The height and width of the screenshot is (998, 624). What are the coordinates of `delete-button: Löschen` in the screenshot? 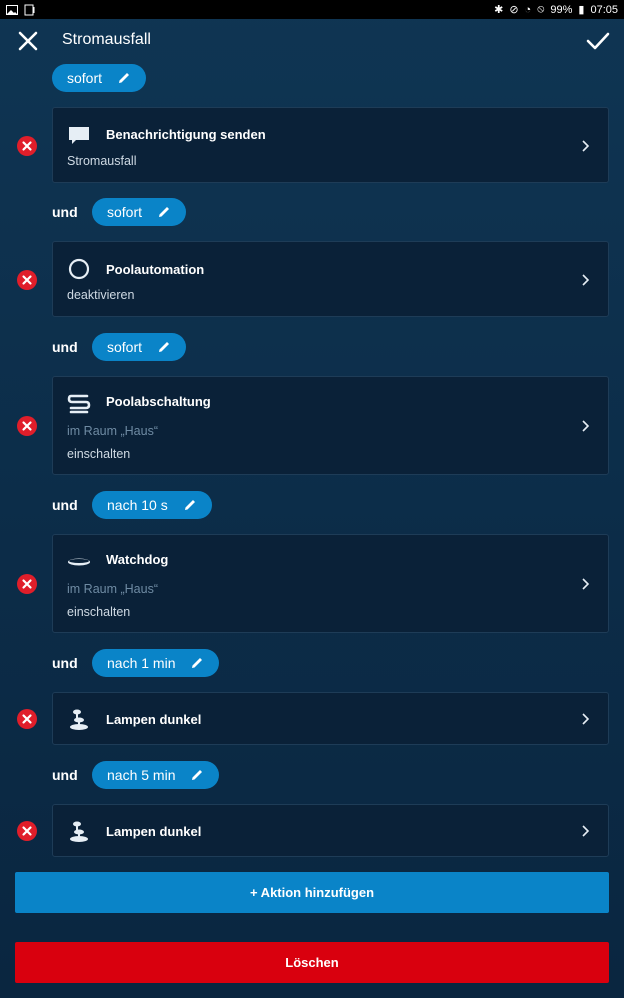 It's located at (312, 962).